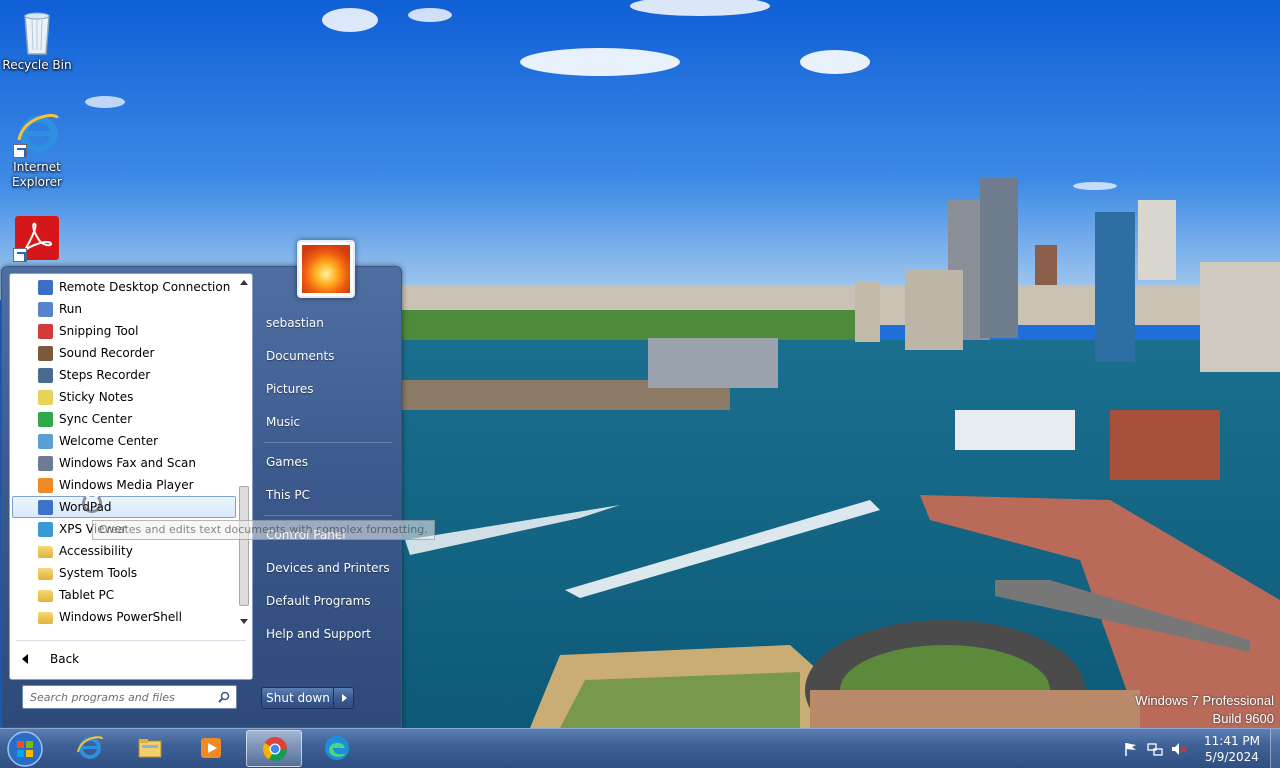 Image resolution: width=1280 pixels, height=768 pixels. I want to click on user-account-picture, so click(326, 269).